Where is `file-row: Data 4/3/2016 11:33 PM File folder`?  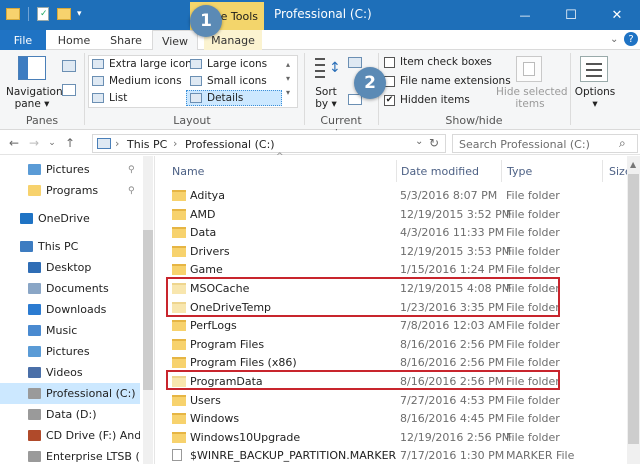
file-row: Data 4/3/2016 11:33 PM File folder is located at coordinates (390, 232).